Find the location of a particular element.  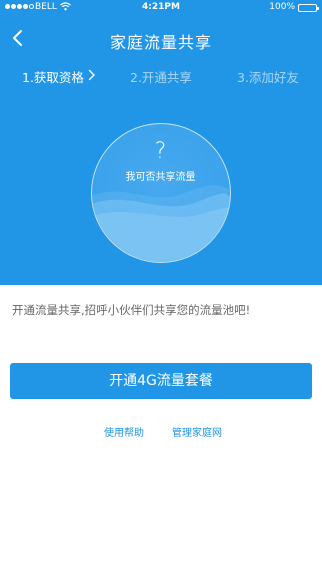

step-indicator: 1.获取资格 2.开通共享 3.添加好友 is located at coordinates (161, 75).